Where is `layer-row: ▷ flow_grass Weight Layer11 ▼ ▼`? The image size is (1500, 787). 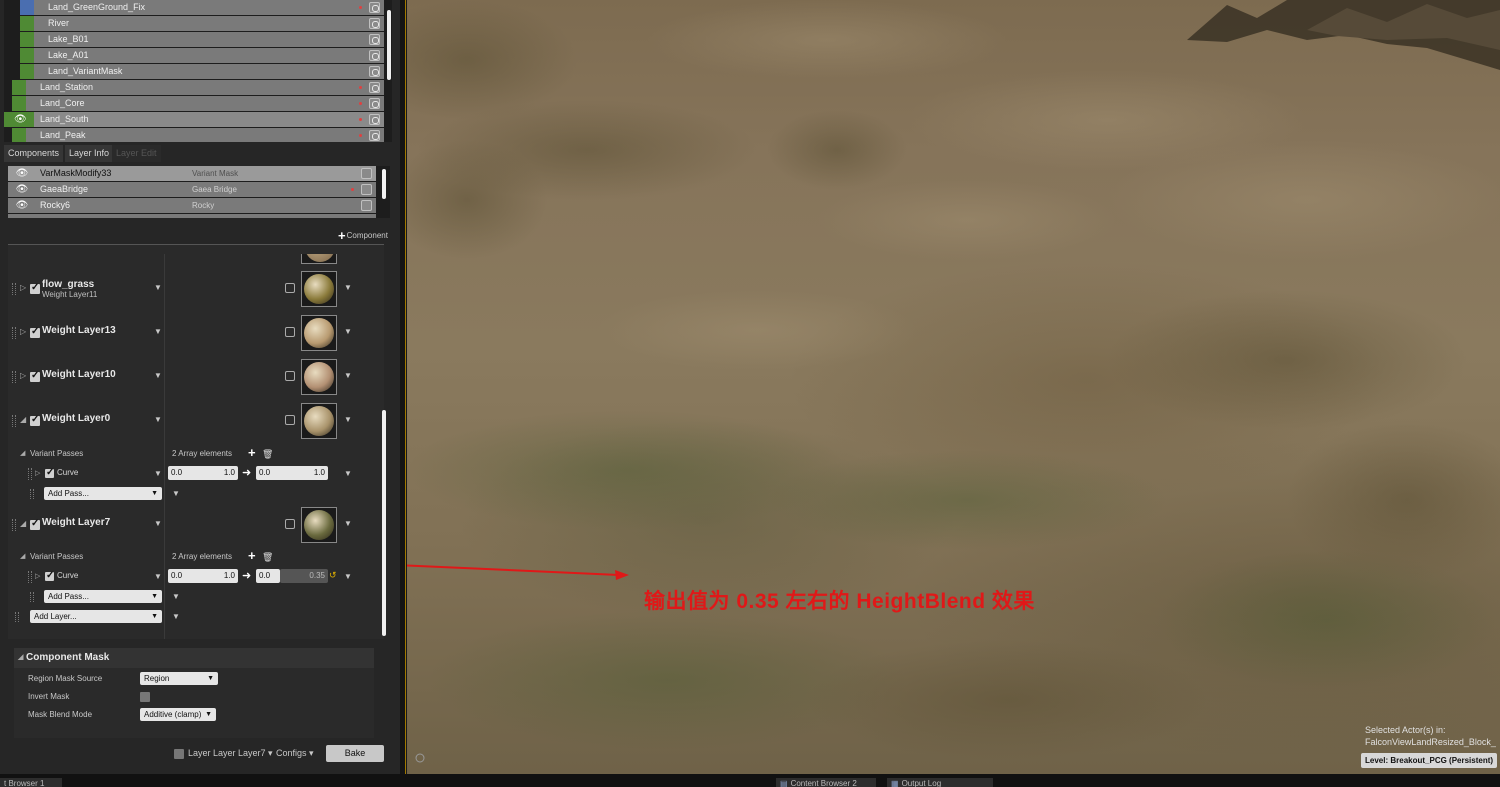 layer-row: ▷ flow_grass Weight Layer11 ▼ ▼ is located at coordinates (192, 291).